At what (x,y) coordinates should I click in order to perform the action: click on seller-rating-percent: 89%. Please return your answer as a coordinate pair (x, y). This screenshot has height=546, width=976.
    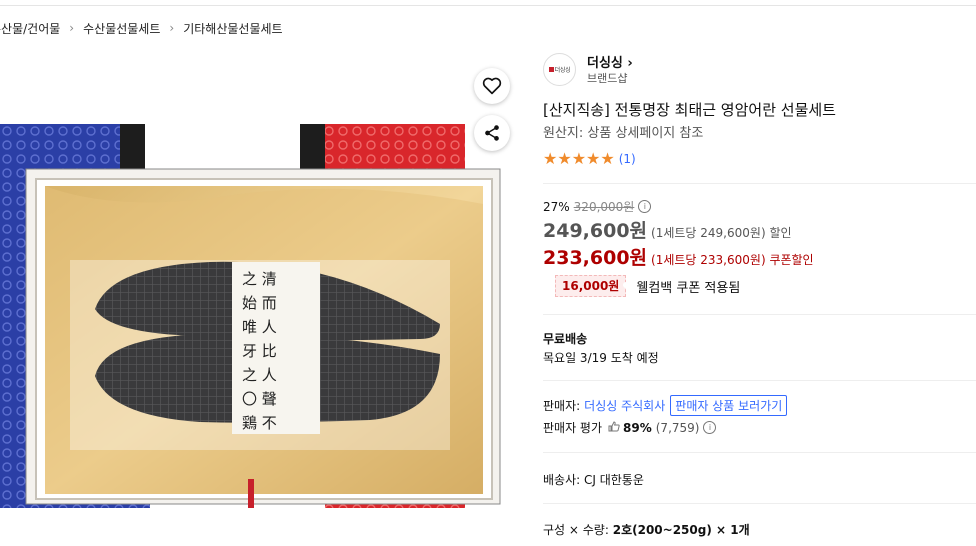
    Looking at the image, I should click on (637, 427).